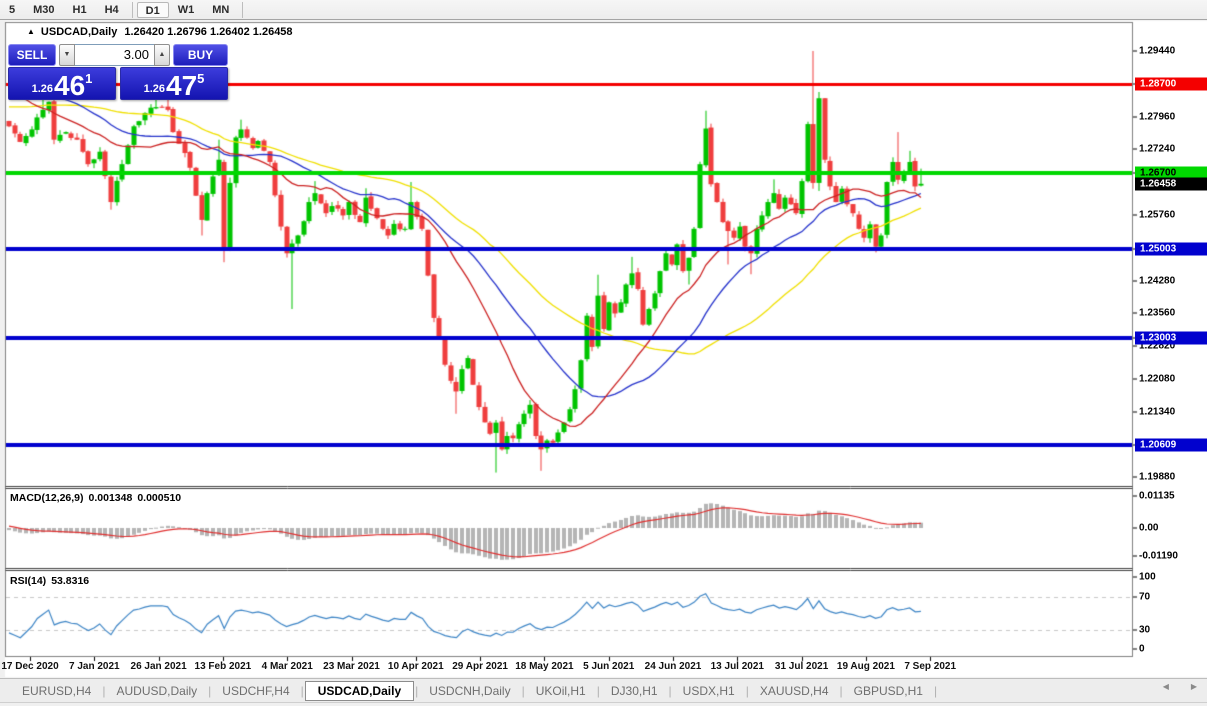  Describe the element at coordinates (1157, 51) in the screenshot. I see `price-axis-label: 1.29440` at that location.